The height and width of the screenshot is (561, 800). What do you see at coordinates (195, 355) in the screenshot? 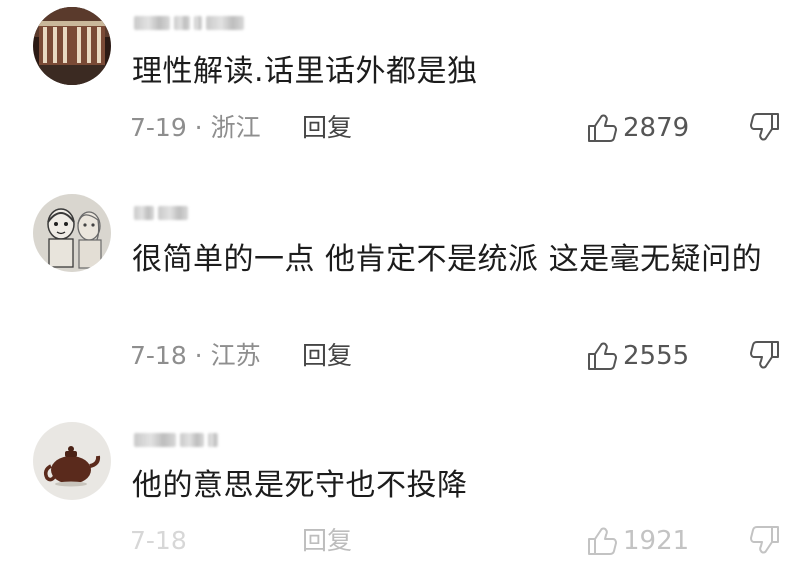
I see `comment-date-location: 7-18 · 江苏` at bounding box center [195, 355].